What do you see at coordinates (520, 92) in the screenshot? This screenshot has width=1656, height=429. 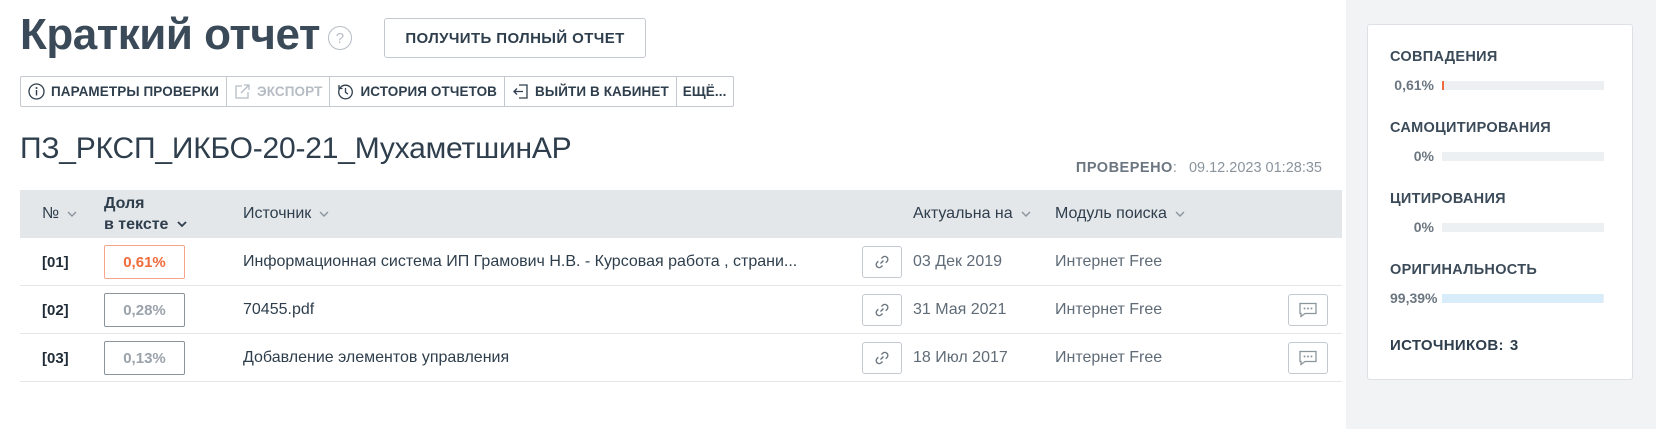 I see `logout-icon` at bounding box center [520, 92].